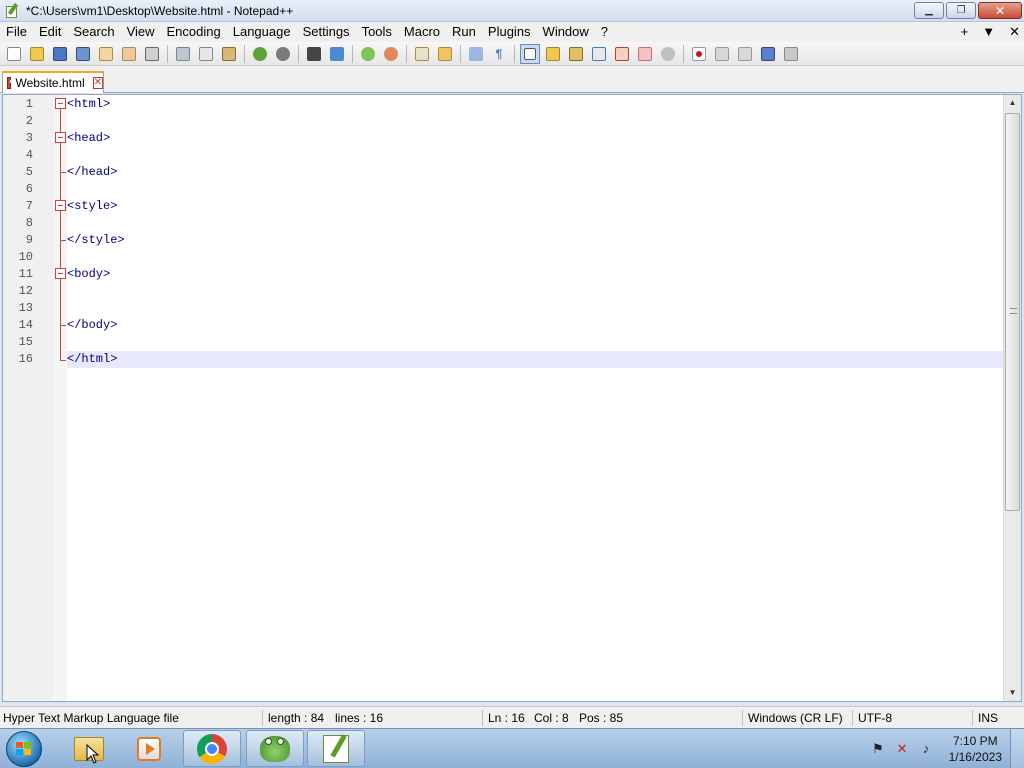  I want to click on menu-search: Search, so click(93, 32).